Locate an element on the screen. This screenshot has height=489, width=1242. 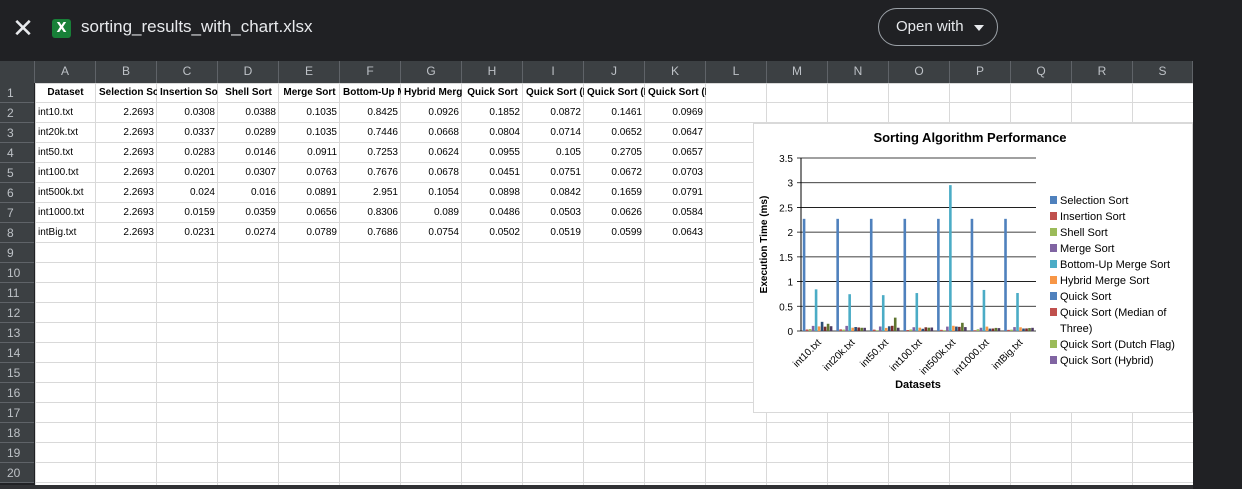
header-cell: Quick Sort (Dutch Flag) is located at coordinates (614, 93).